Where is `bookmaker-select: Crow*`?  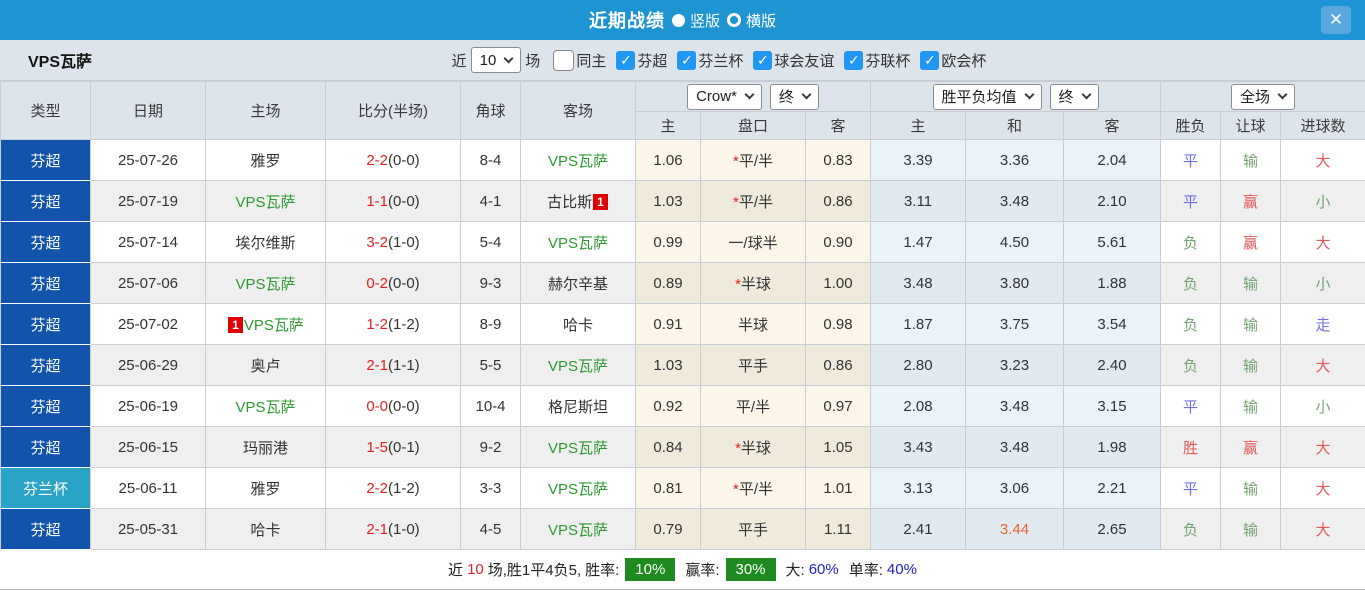 bookmaker-select: Crow* is located at coordinates (724, 96).